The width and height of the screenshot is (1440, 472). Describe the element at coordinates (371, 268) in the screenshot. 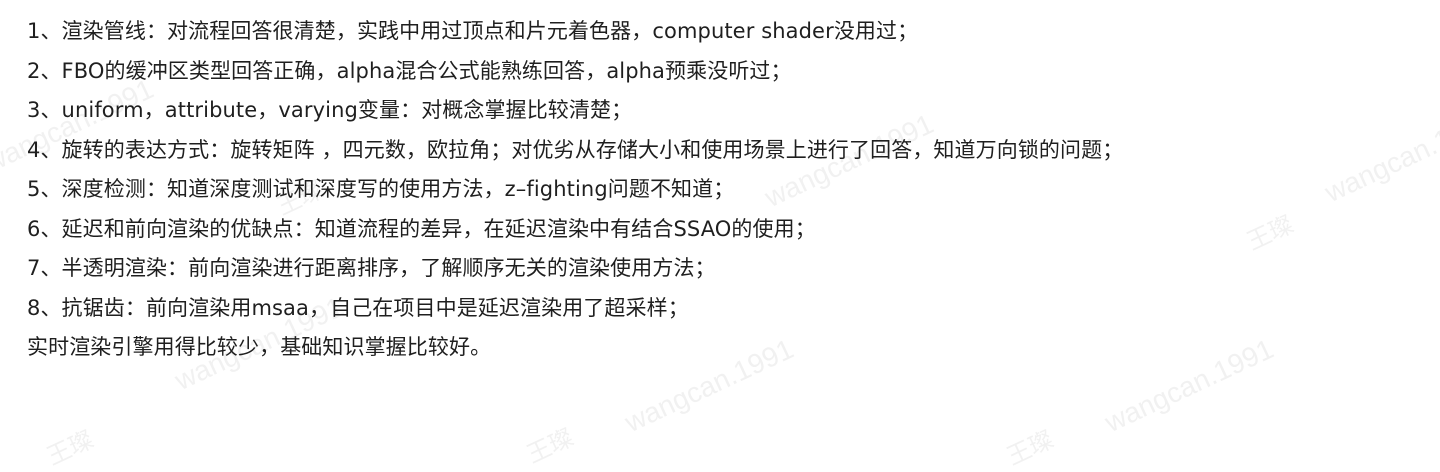

I see `paragraph-line: 7、半透明渲染：前向渲染进行距离排序，了解顺序无关的渲染使用方法；` at that location.